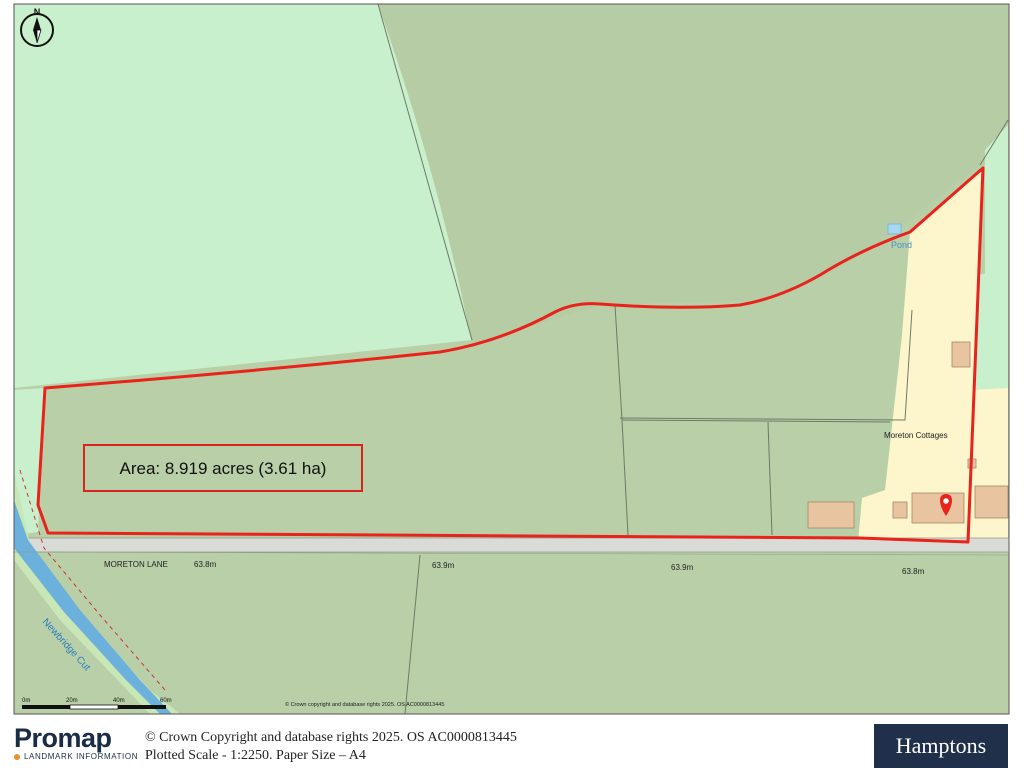  I want to click on east-field, so click(996, 200).